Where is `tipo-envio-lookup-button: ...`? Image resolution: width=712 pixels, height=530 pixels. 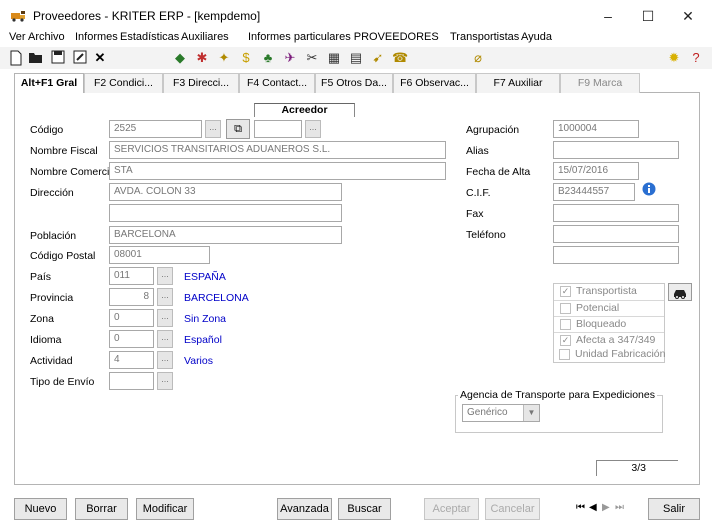
tipo-envio-lookup-button: ... is located at coordinates (165, 381).